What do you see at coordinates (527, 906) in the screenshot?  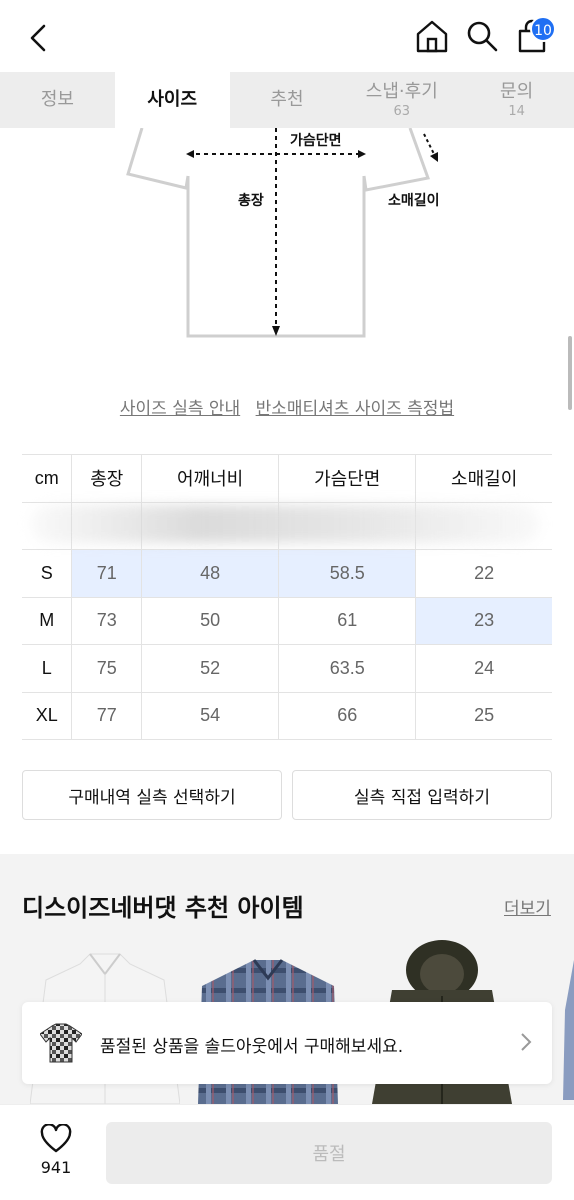 I see `recommend-more-link: 더보기` at bounding box center [527, 906].